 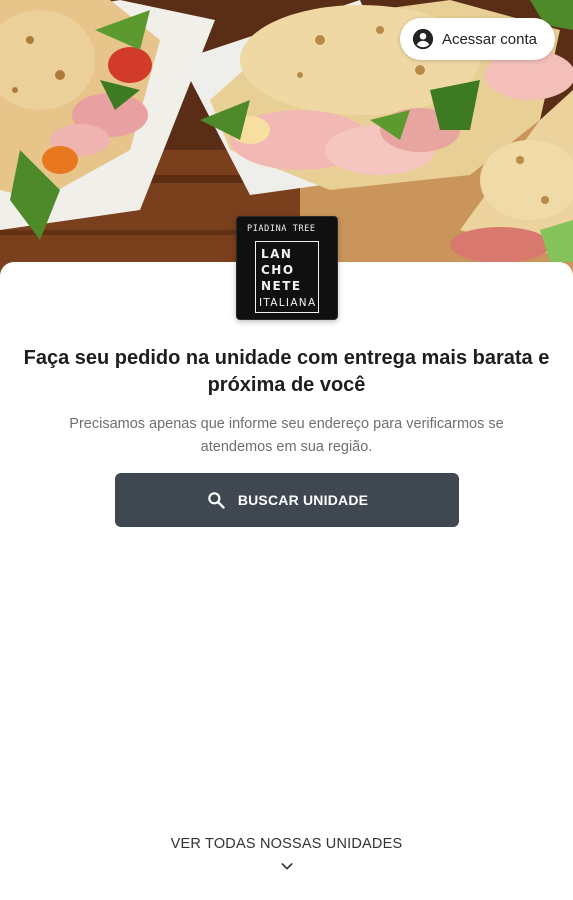 What do you see at coordinates (286, 866) in the screenshot?
I see `chevron-down-icon` at bounding box center [286, 866].